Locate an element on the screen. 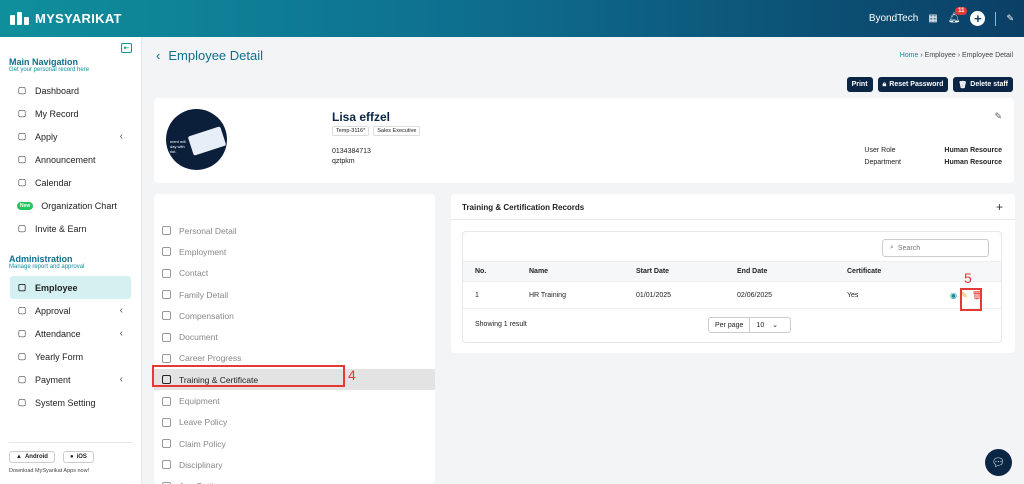  header-no: No. is located at coordinates (481, 271).